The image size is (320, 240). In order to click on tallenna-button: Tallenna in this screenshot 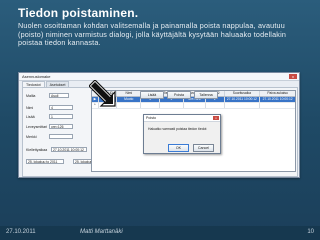, I will do `click(206, 95)`.